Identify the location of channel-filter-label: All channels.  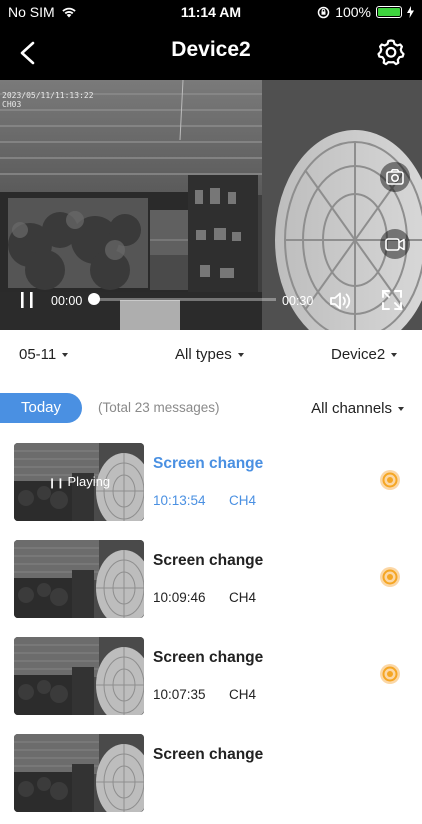
(351, 408).